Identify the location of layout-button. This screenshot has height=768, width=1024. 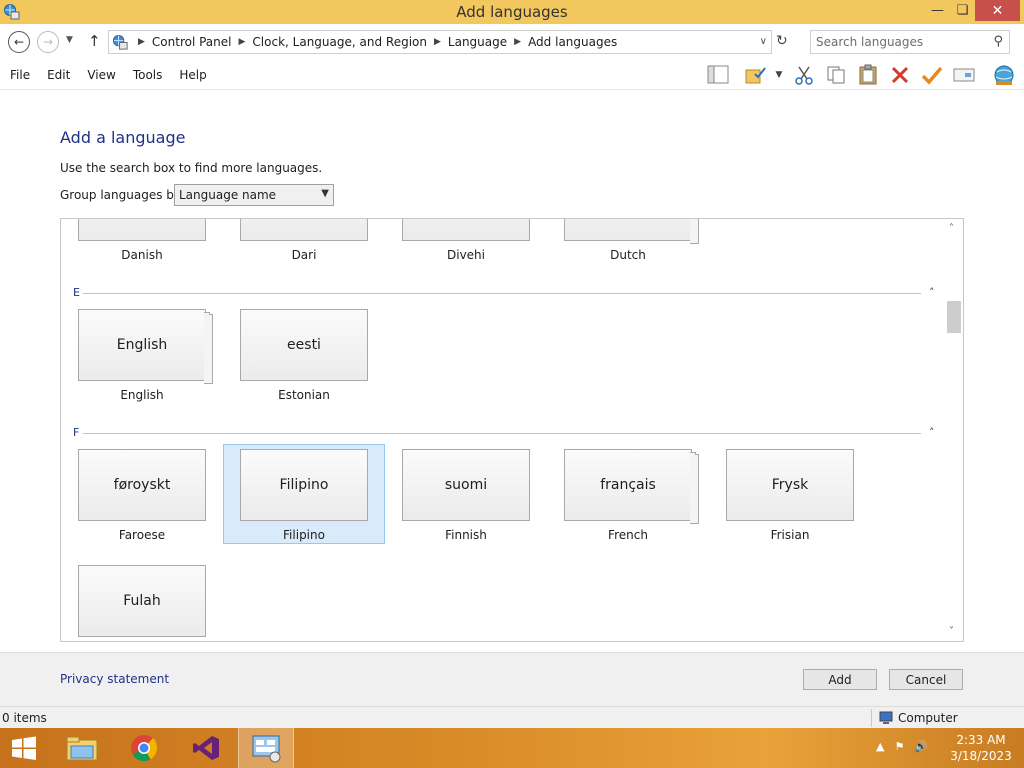
(718, 75).